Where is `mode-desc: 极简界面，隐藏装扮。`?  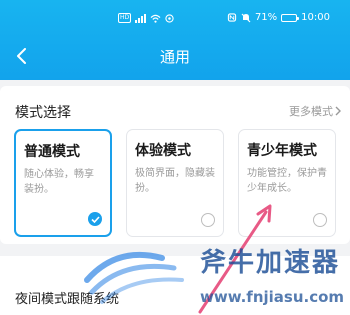
mode-desc: 极简界面，隐藏装扮。 is located at coordinates (175, 181).